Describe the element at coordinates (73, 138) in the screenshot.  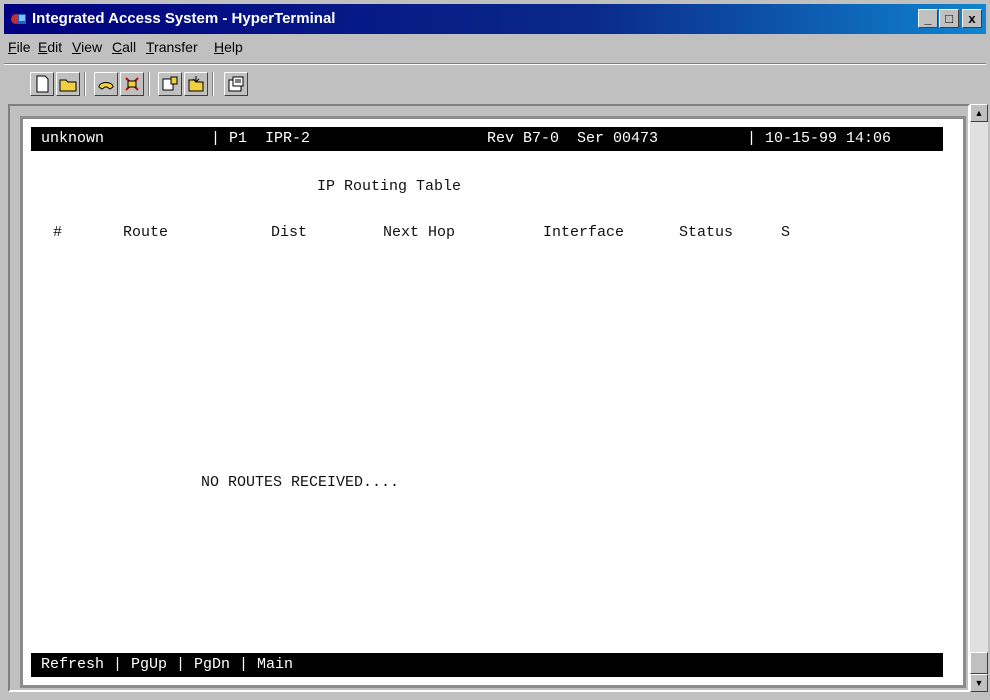
I see `host-name: unknown` at that location.